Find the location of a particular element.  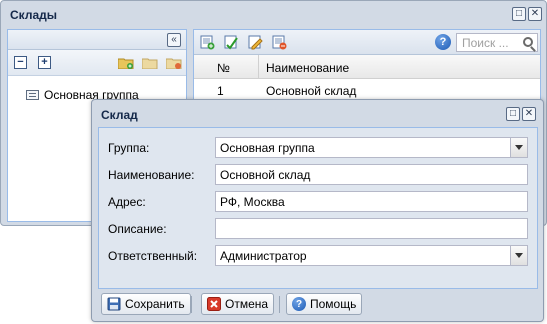

column-header-name: Наименование is located at coordinates (307, 68).